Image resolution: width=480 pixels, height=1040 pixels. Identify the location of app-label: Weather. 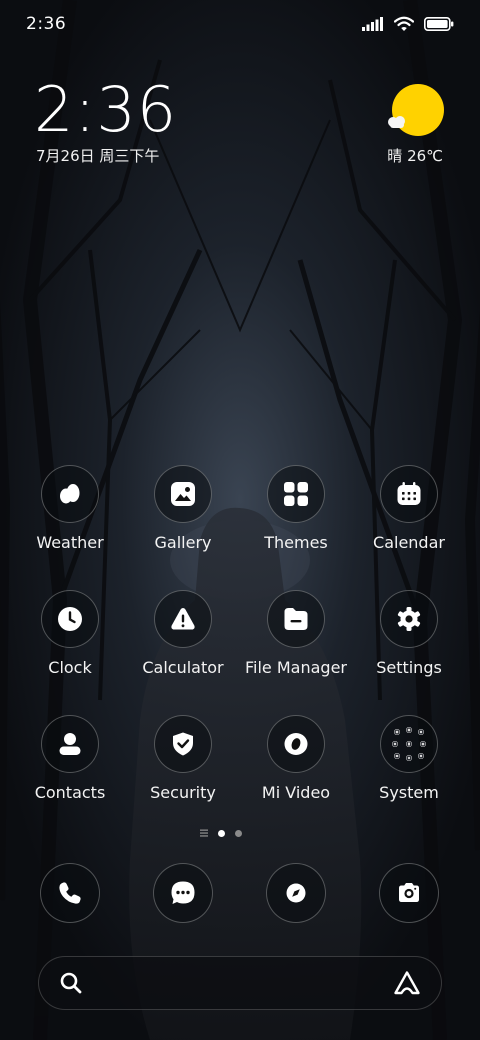
(70, 542).